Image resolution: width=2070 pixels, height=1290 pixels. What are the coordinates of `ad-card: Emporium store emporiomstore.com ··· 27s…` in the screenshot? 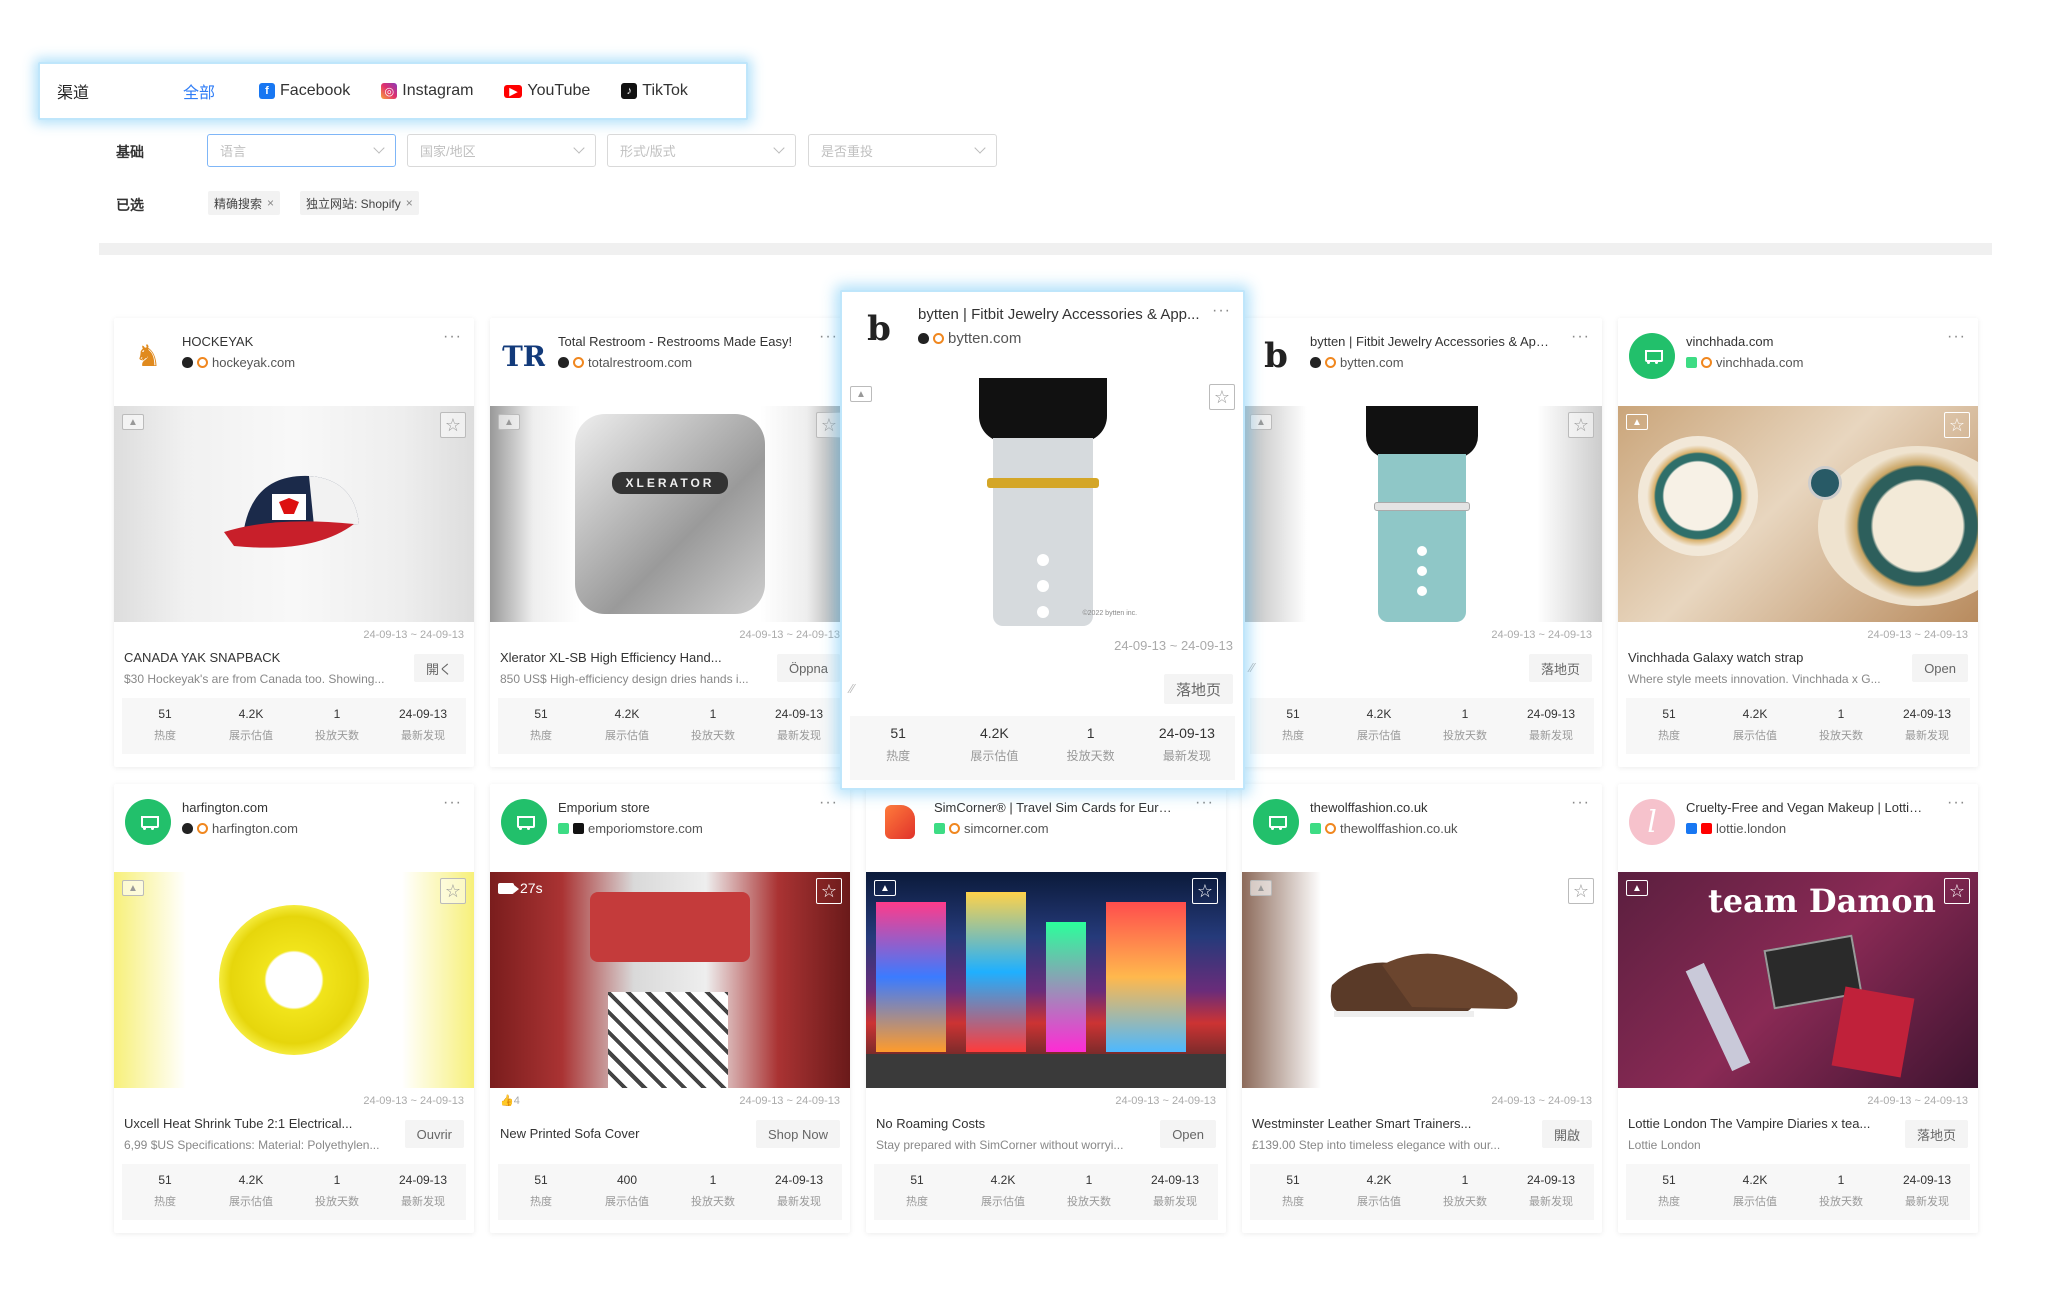 It's located at (670, 1008).